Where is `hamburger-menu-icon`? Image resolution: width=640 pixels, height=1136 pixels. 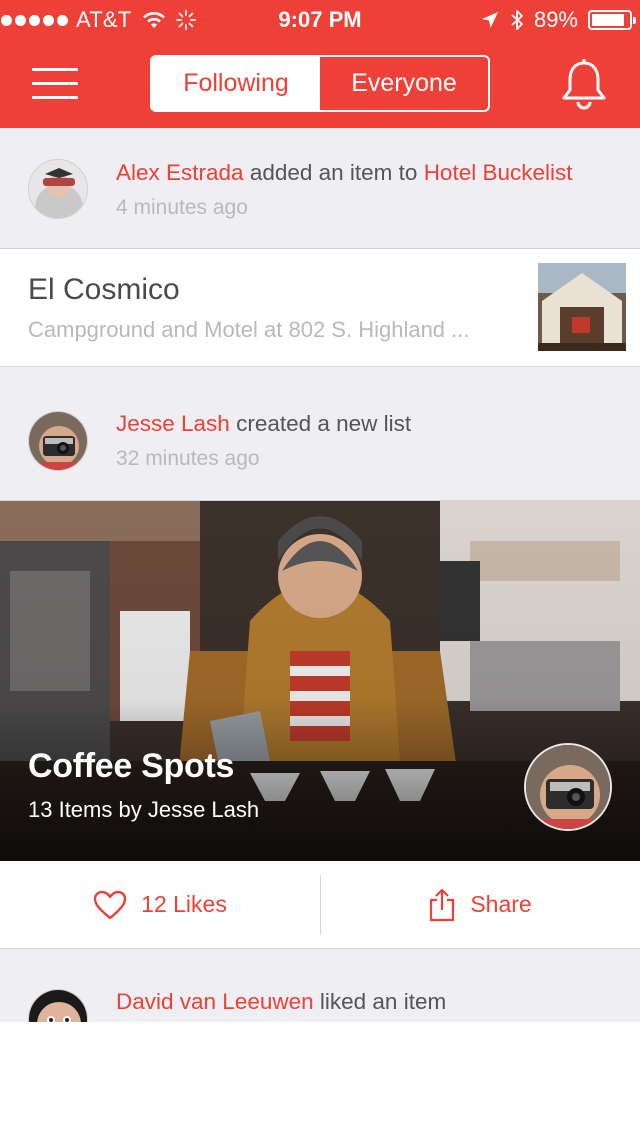 hamburger-menu-icon is located at coordinates (55, 69).